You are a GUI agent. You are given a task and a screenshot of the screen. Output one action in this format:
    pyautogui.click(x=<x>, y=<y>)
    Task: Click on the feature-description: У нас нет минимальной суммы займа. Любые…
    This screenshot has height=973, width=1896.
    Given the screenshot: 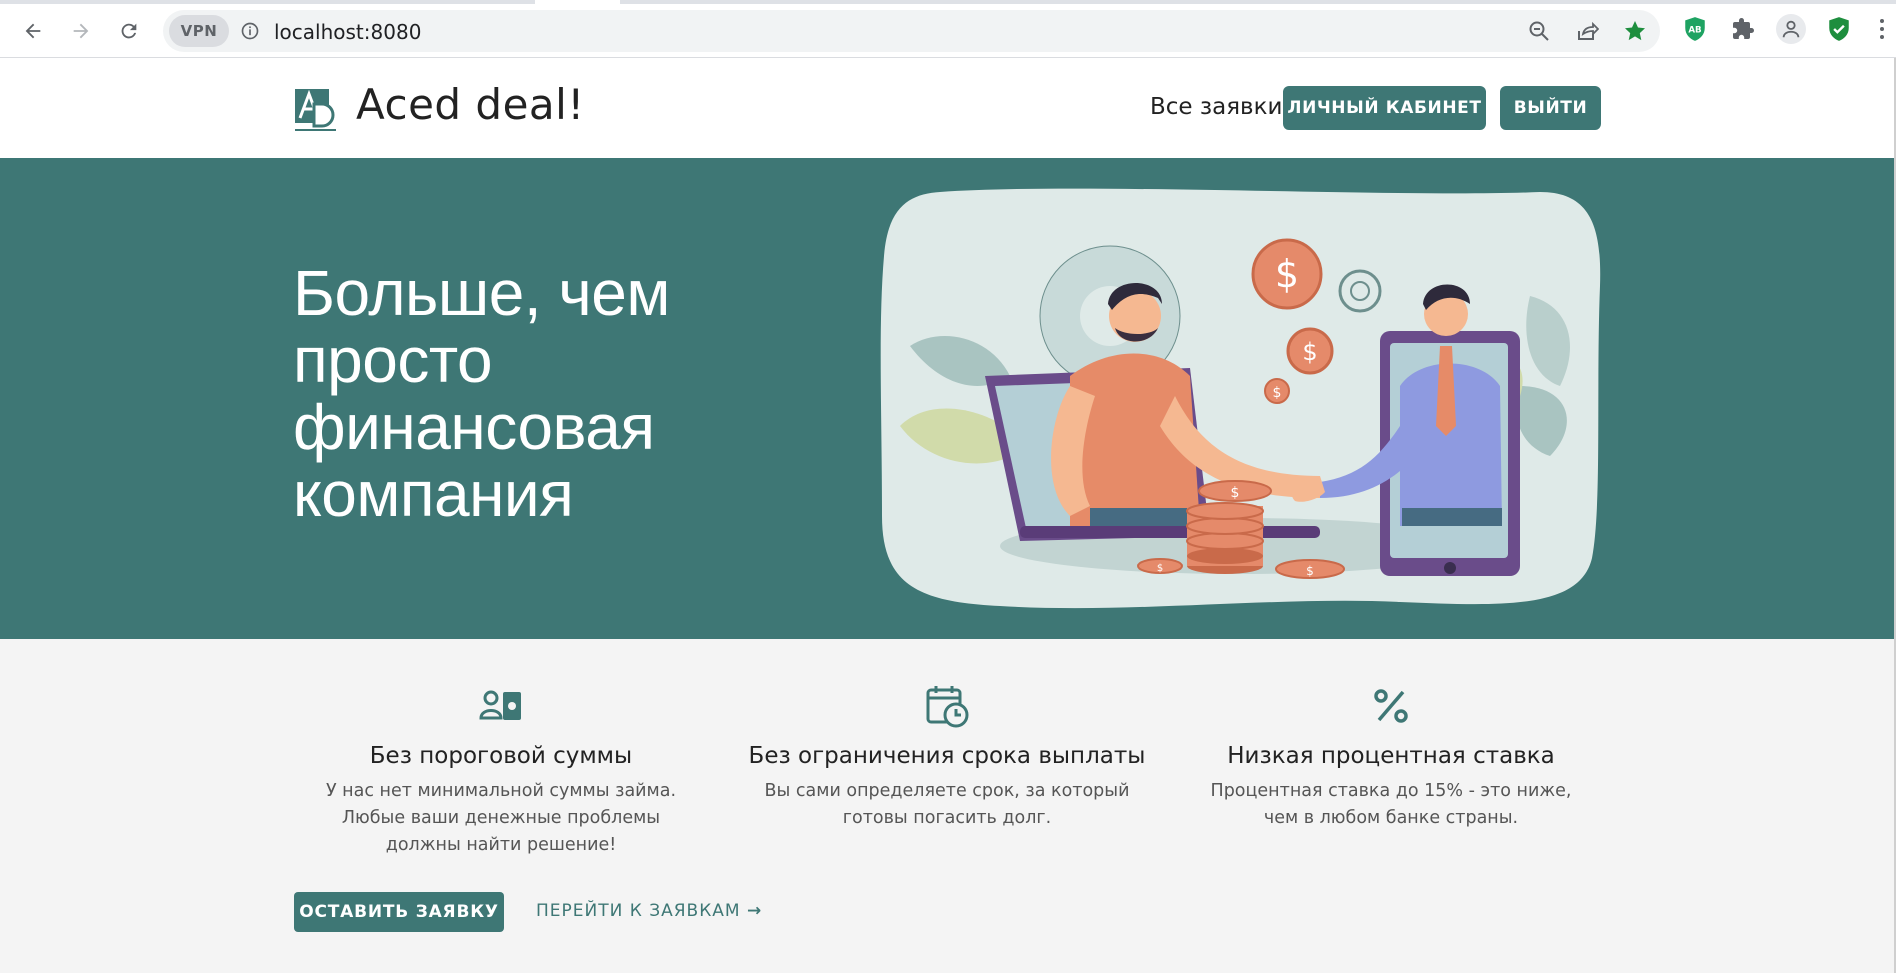 What is the action you would take?
    pyautogui.click(x=501, y=818)
    